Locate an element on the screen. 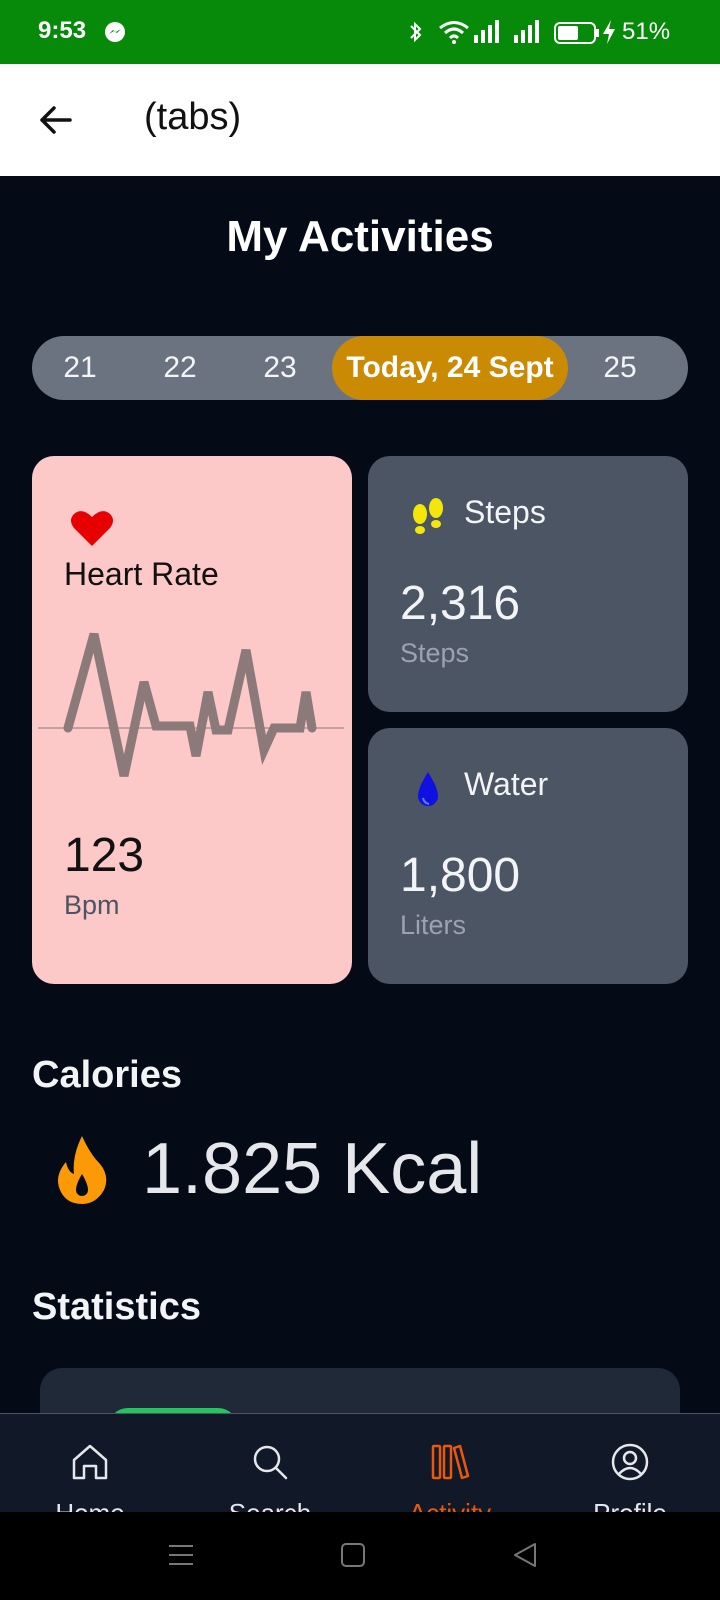 The image size is (720, 1600). back-arrow-icon is located at coordinates (56, 120).